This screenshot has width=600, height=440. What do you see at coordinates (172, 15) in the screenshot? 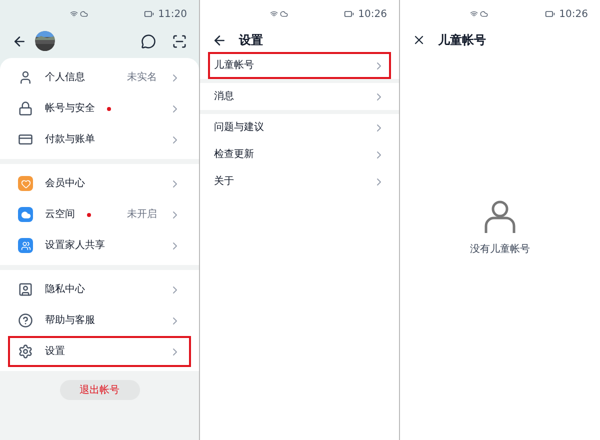
I see `status-time: 11:20` at bounding box center [172, 15].